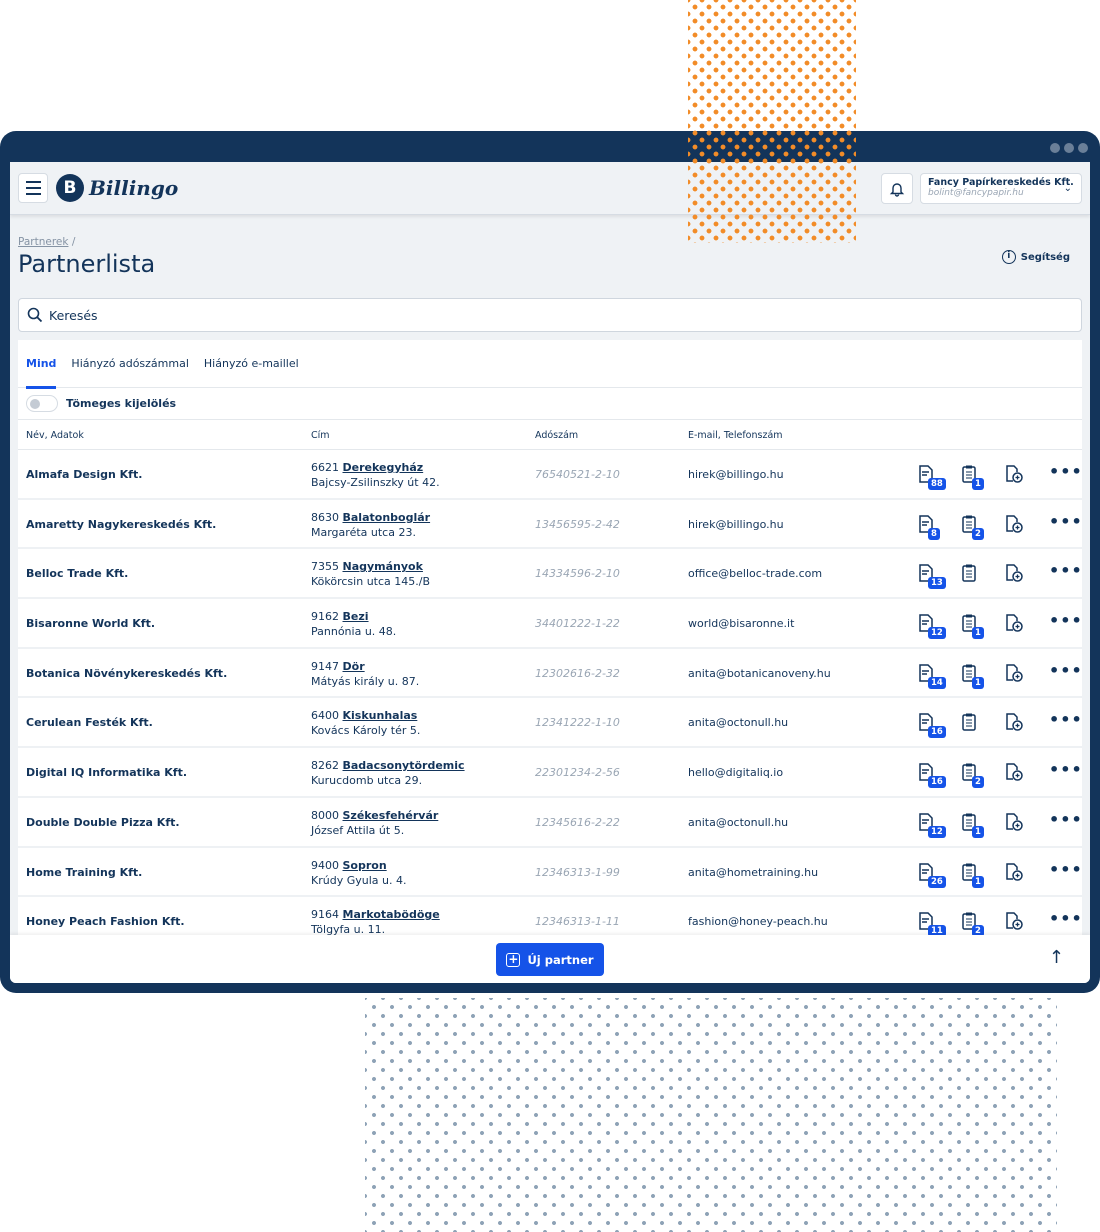 This screenshot has height=1232, width=1100. I want to click on email: office@belloc-trade.com, so click(755, 573).